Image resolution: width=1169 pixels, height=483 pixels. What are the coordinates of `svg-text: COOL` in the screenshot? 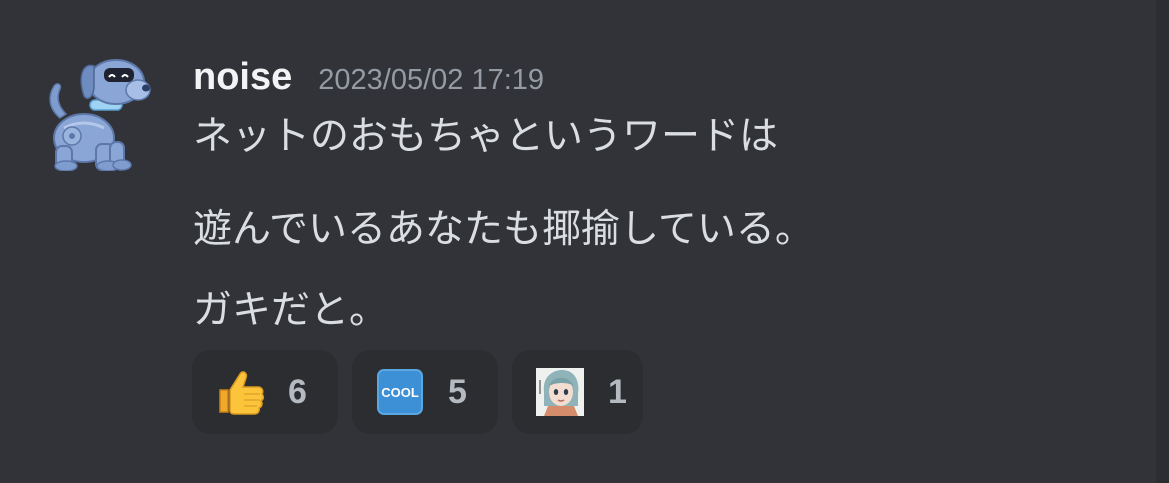 It's located at (400, 392).